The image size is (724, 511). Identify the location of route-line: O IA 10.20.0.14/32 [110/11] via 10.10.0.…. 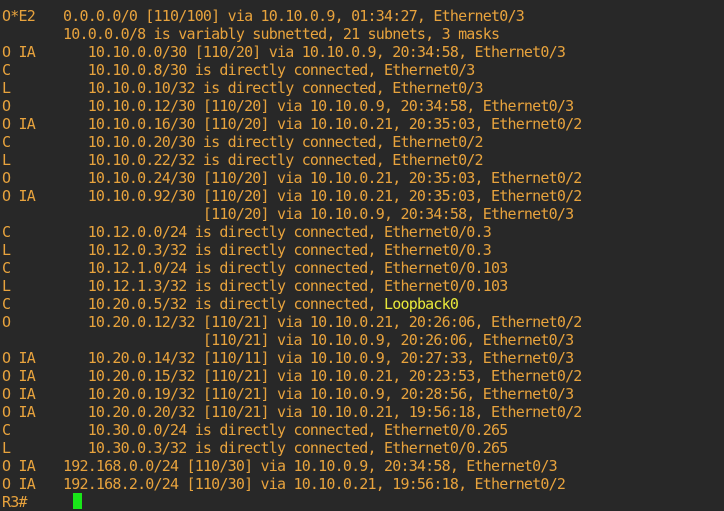
(362, 358).